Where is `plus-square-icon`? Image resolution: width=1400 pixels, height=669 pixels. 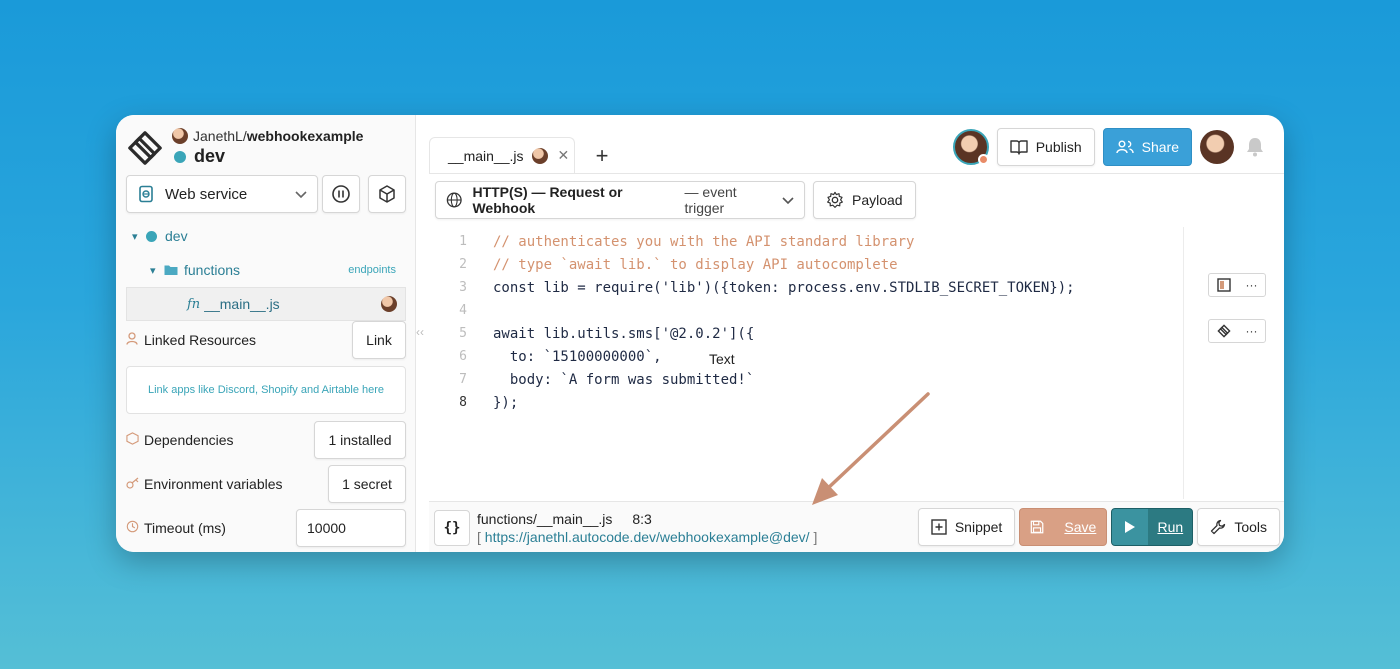
plus-square-icon is located at coordinates (939, 527).